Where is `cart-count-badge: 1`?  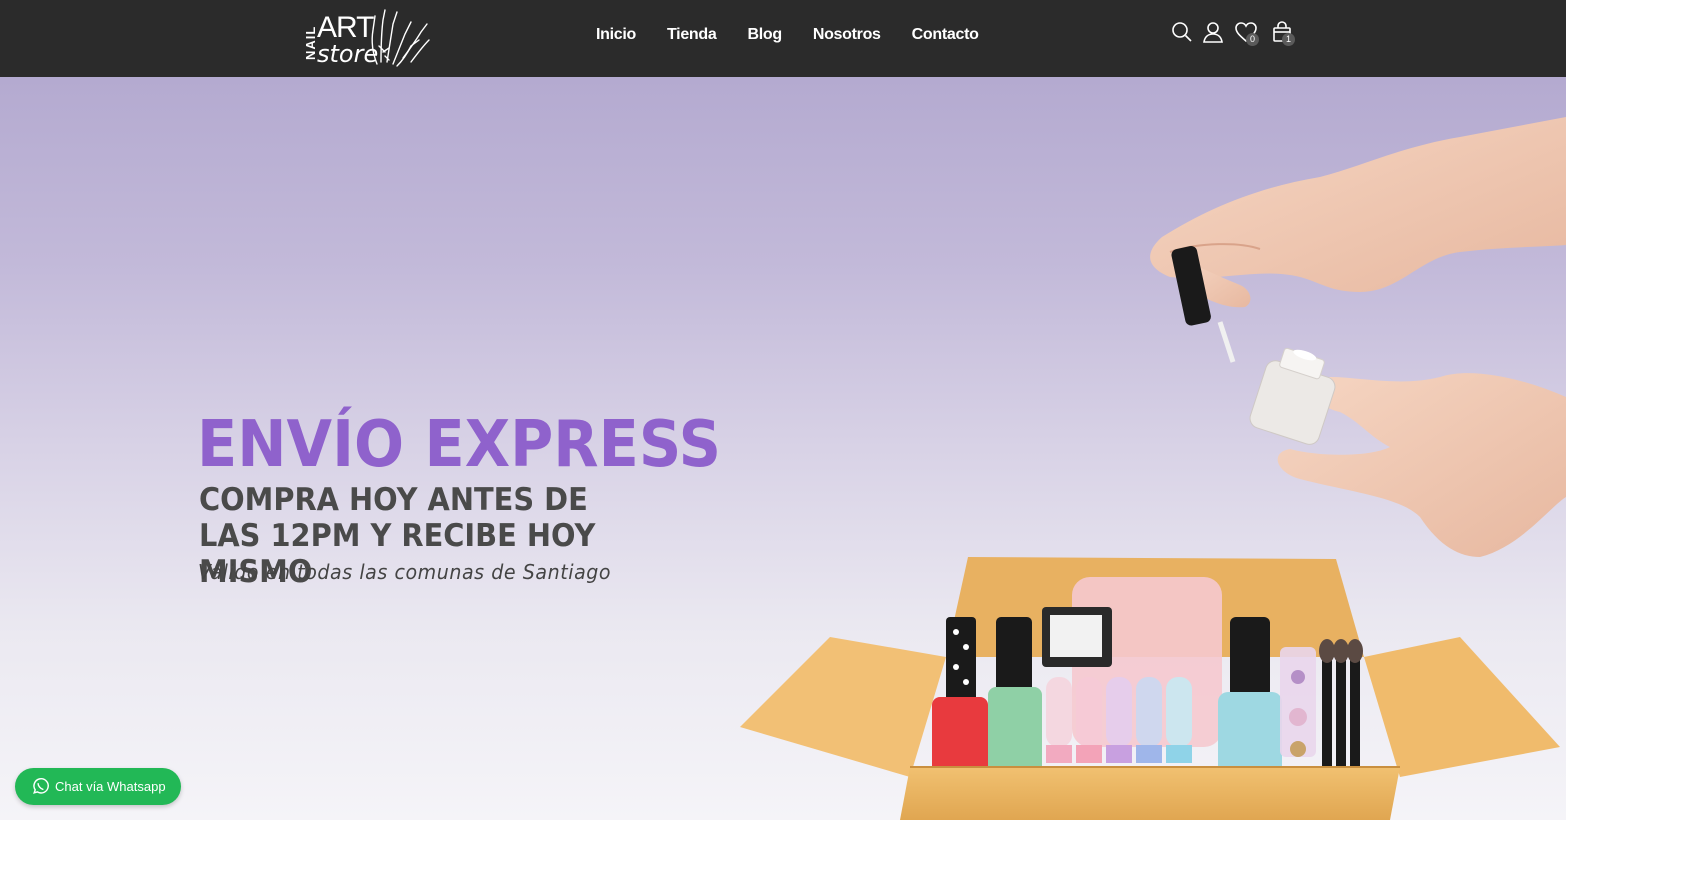 cart-count-badge: 1 is located at coordinates (1288, 39).